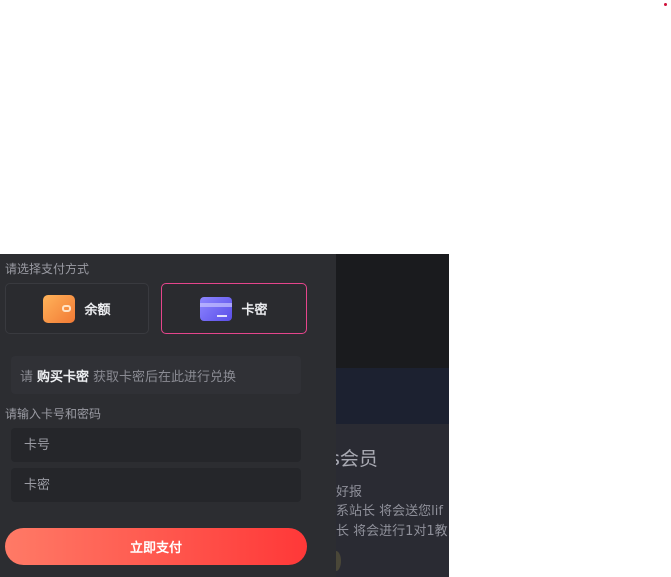  What do you see at coordinates (97, 310) in the screenshot?
I see `payment-method-balance-label: 余额` at bounding box center [97, 310].